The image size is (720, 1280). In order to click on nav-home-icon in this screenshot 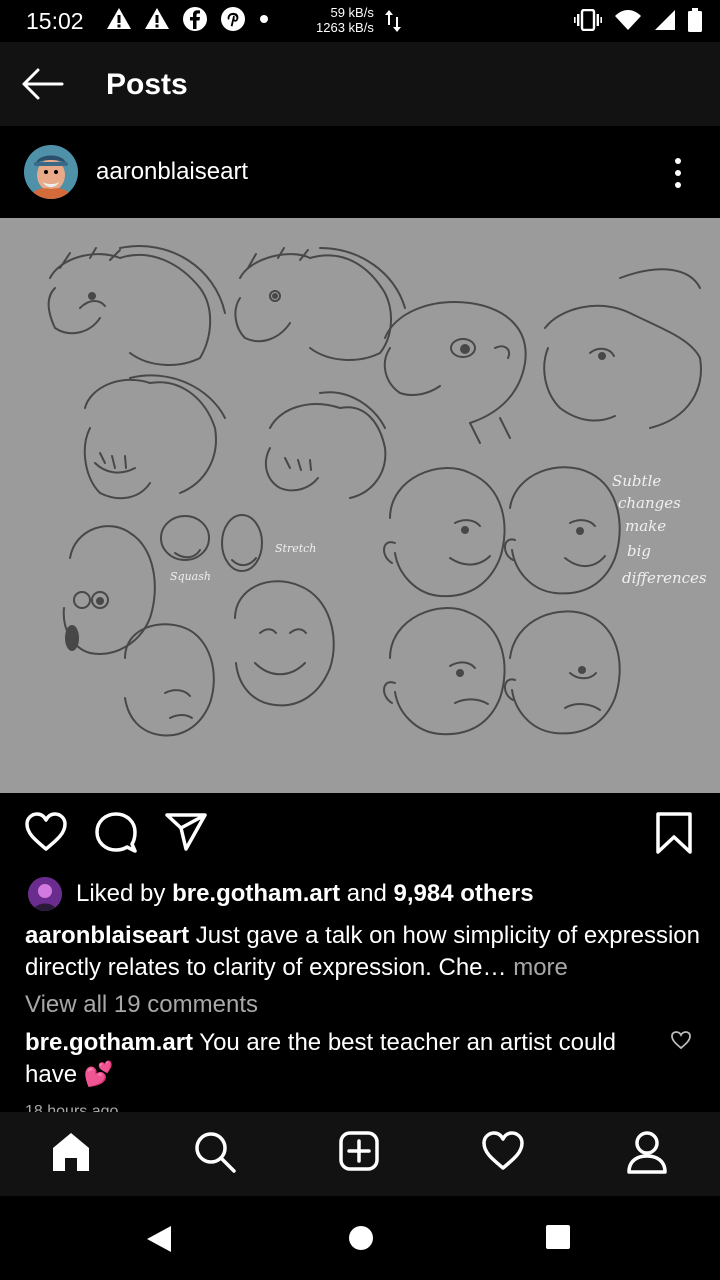, I will do `click(361, 1238)`.